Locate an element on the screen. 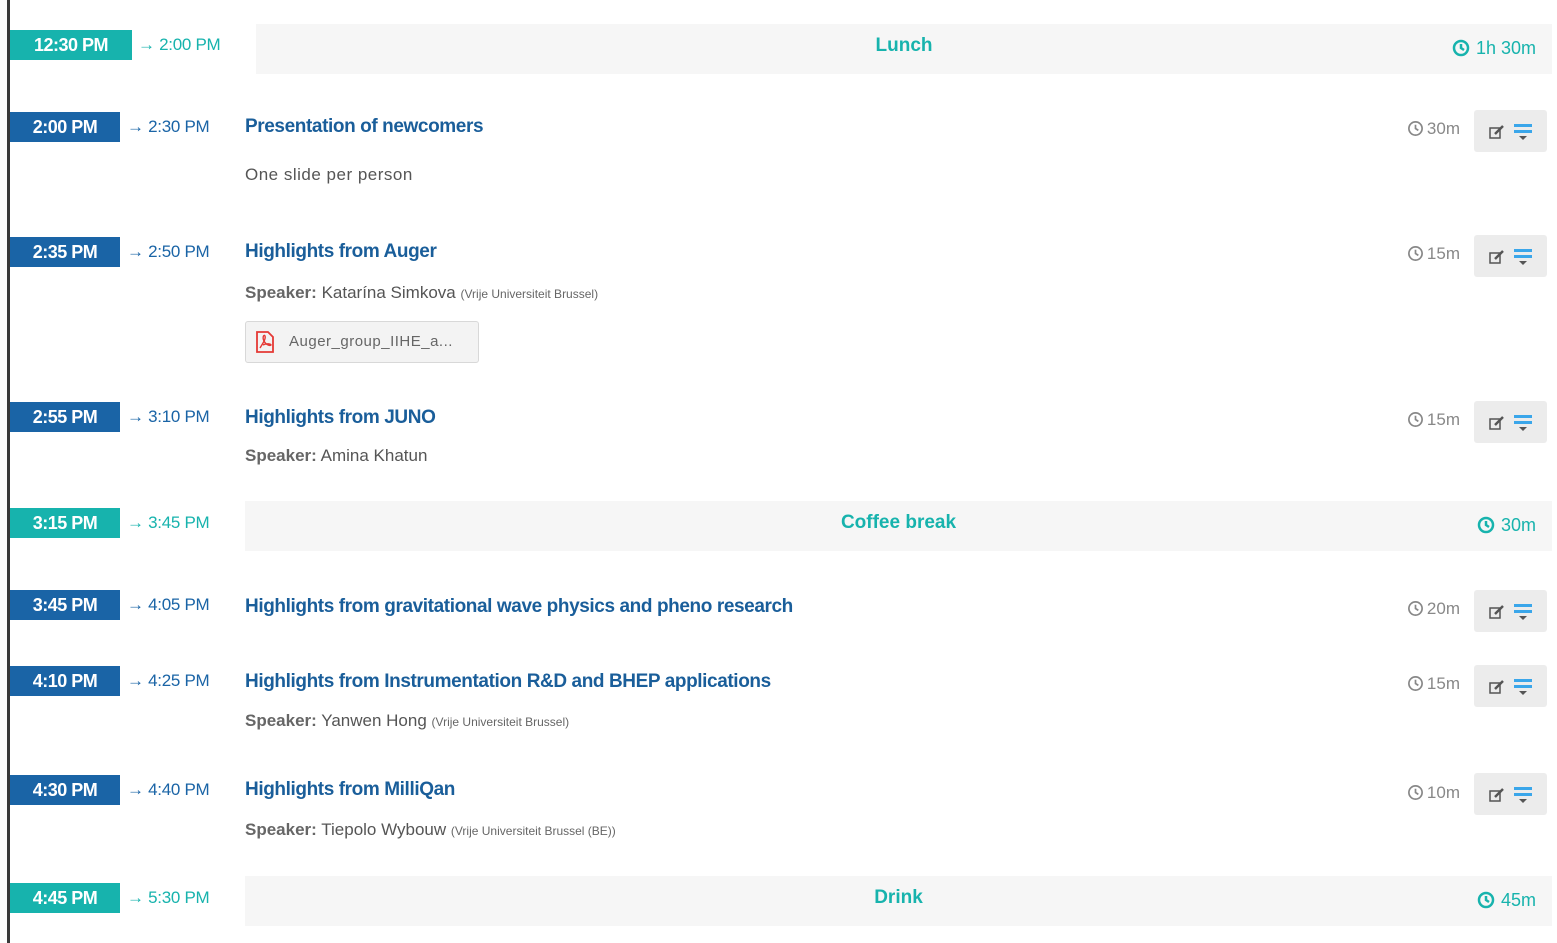 The width and height of the screenshot is (1557, 943). break-duration: 45m is located at coordinates (1506, 901).